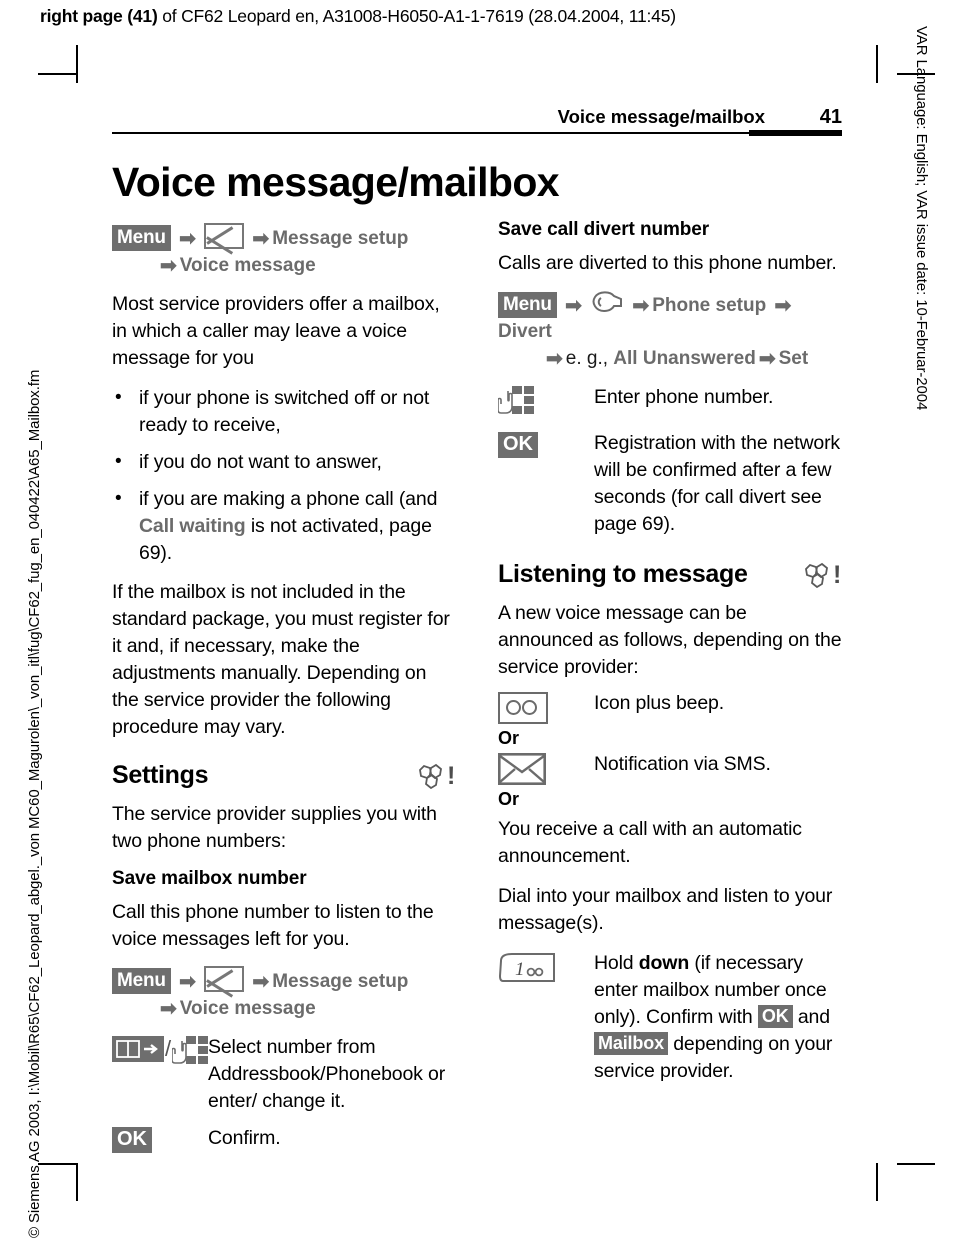  Describe the element at coordinates (661, 116) in the screenshot. I see `running-head-title: Voice message/mailbox` at that location.